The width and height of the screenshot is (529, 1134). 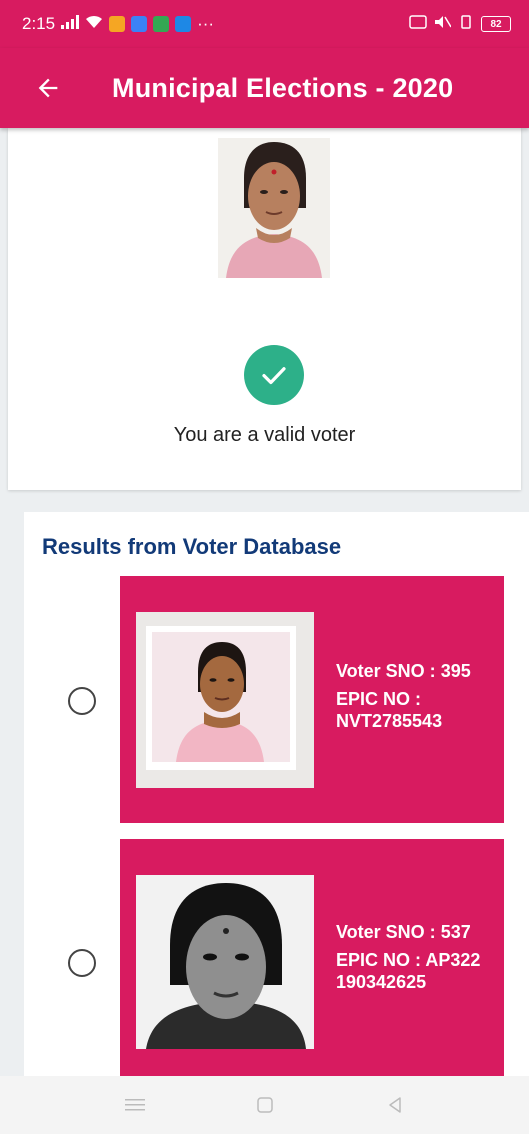 I want to click on back-button, so click(x=48, y=88).